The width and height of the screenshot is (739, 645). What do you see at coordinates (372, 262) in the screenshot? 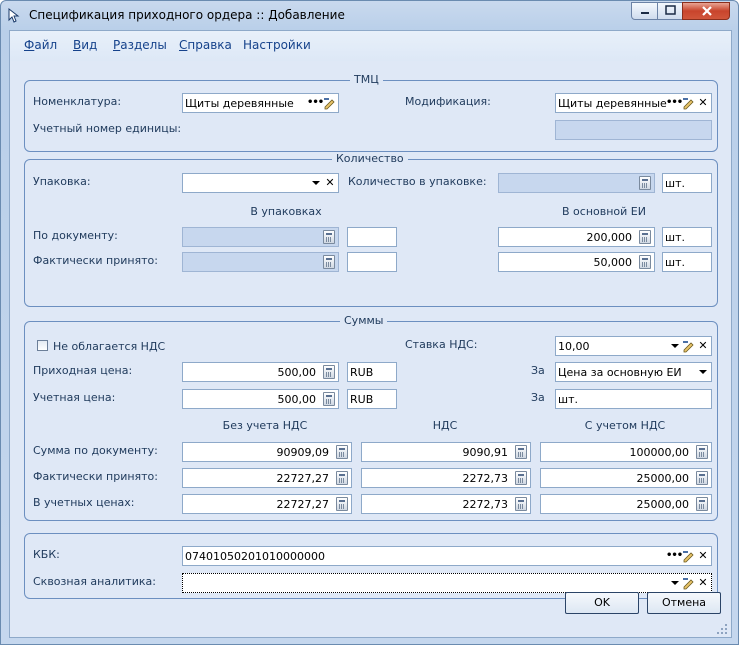
I see `received-pack-unit` at bounding box center [372, 262].